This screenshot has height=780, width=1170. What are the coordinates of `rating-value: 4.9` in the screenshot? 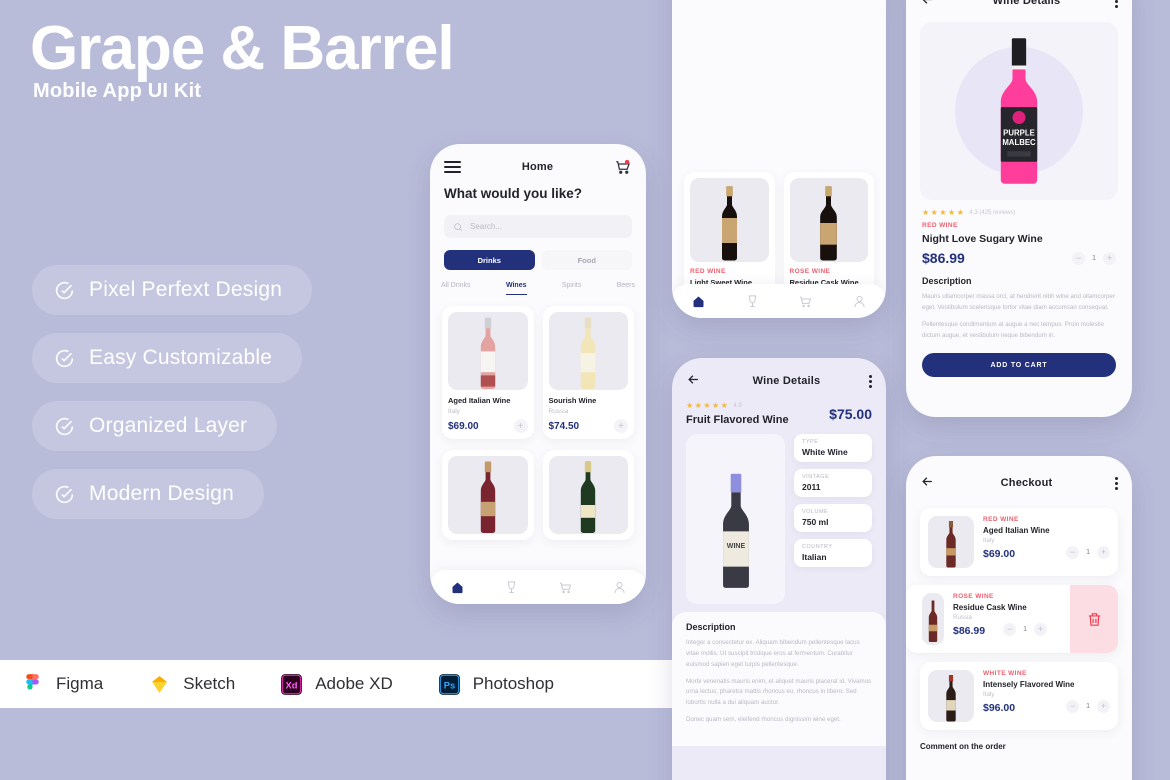 It's located at (737, 406).